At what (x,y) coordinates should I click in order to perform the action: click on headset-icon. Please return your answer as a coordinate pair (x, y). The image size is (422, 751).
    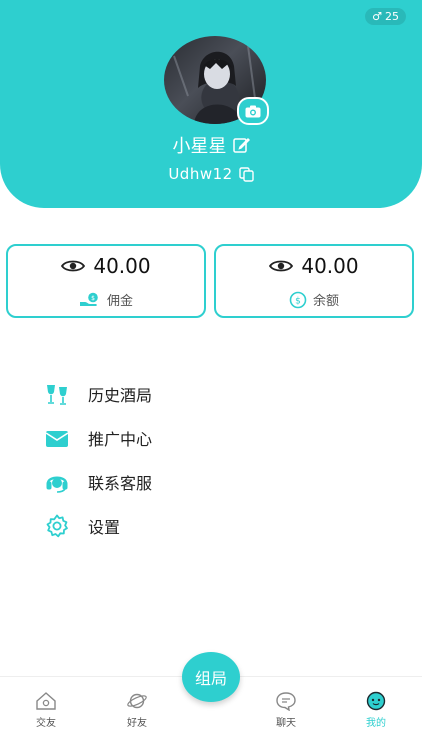
    Looking at the image, I should click on (57, 482).